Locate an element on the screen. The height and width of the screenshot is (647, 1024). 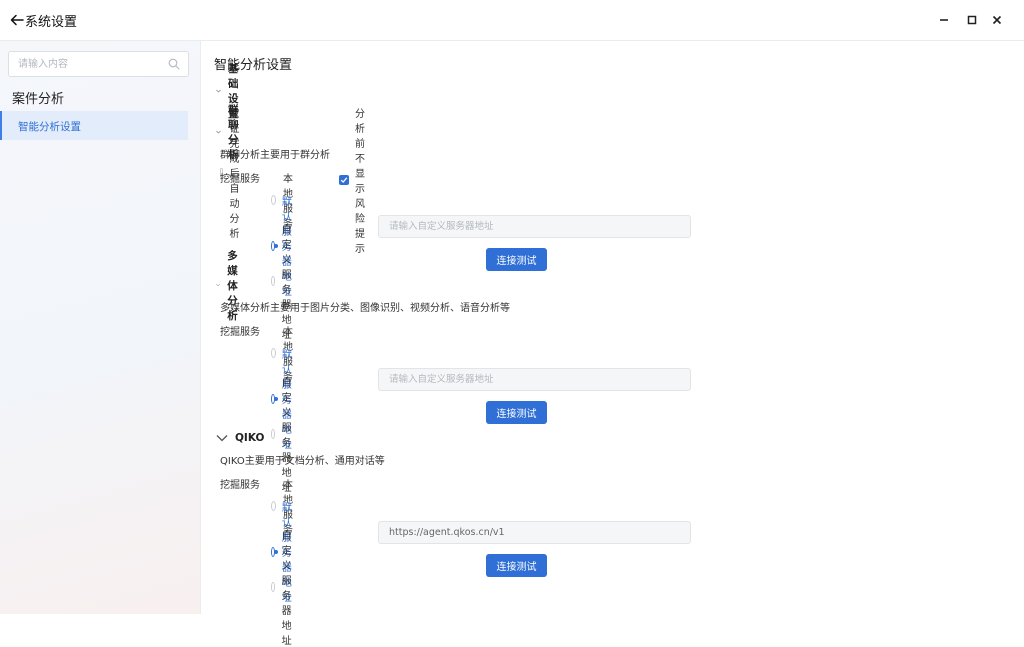
checkbox-box is located at coordinates (344, 180).